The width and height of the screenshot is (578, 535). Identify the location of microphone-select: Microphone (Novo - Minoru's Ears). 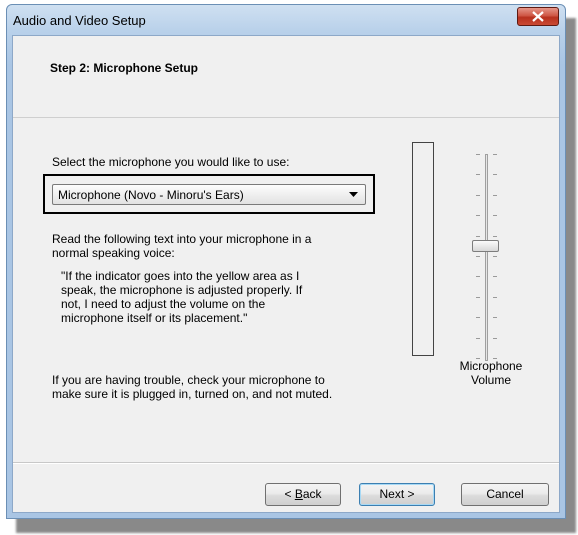
(209, 194).